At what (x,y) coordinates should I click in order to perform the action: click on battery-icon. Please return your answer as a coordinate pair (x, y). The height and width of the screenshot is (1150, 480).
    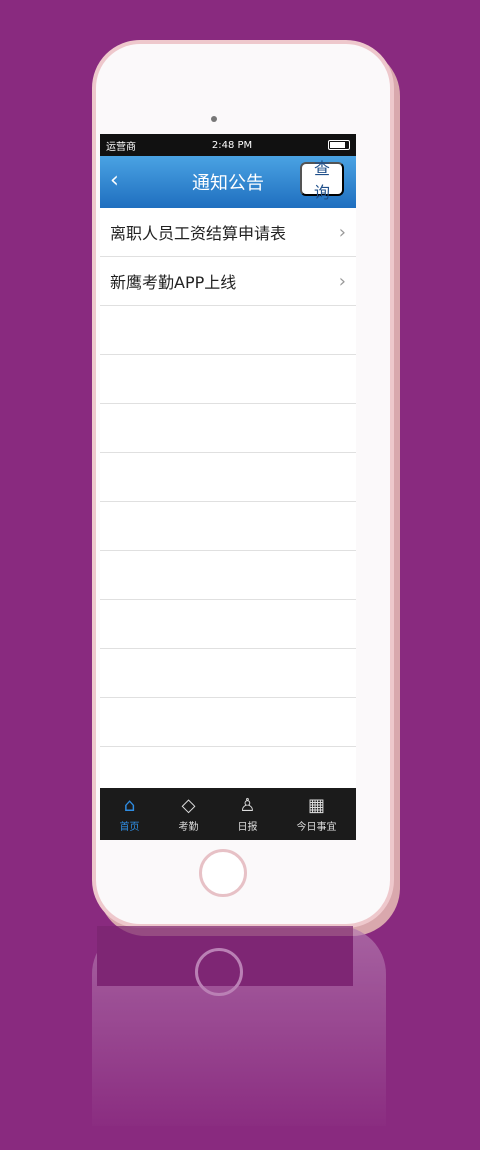
    Looking at the image, I should click on (338, 145).